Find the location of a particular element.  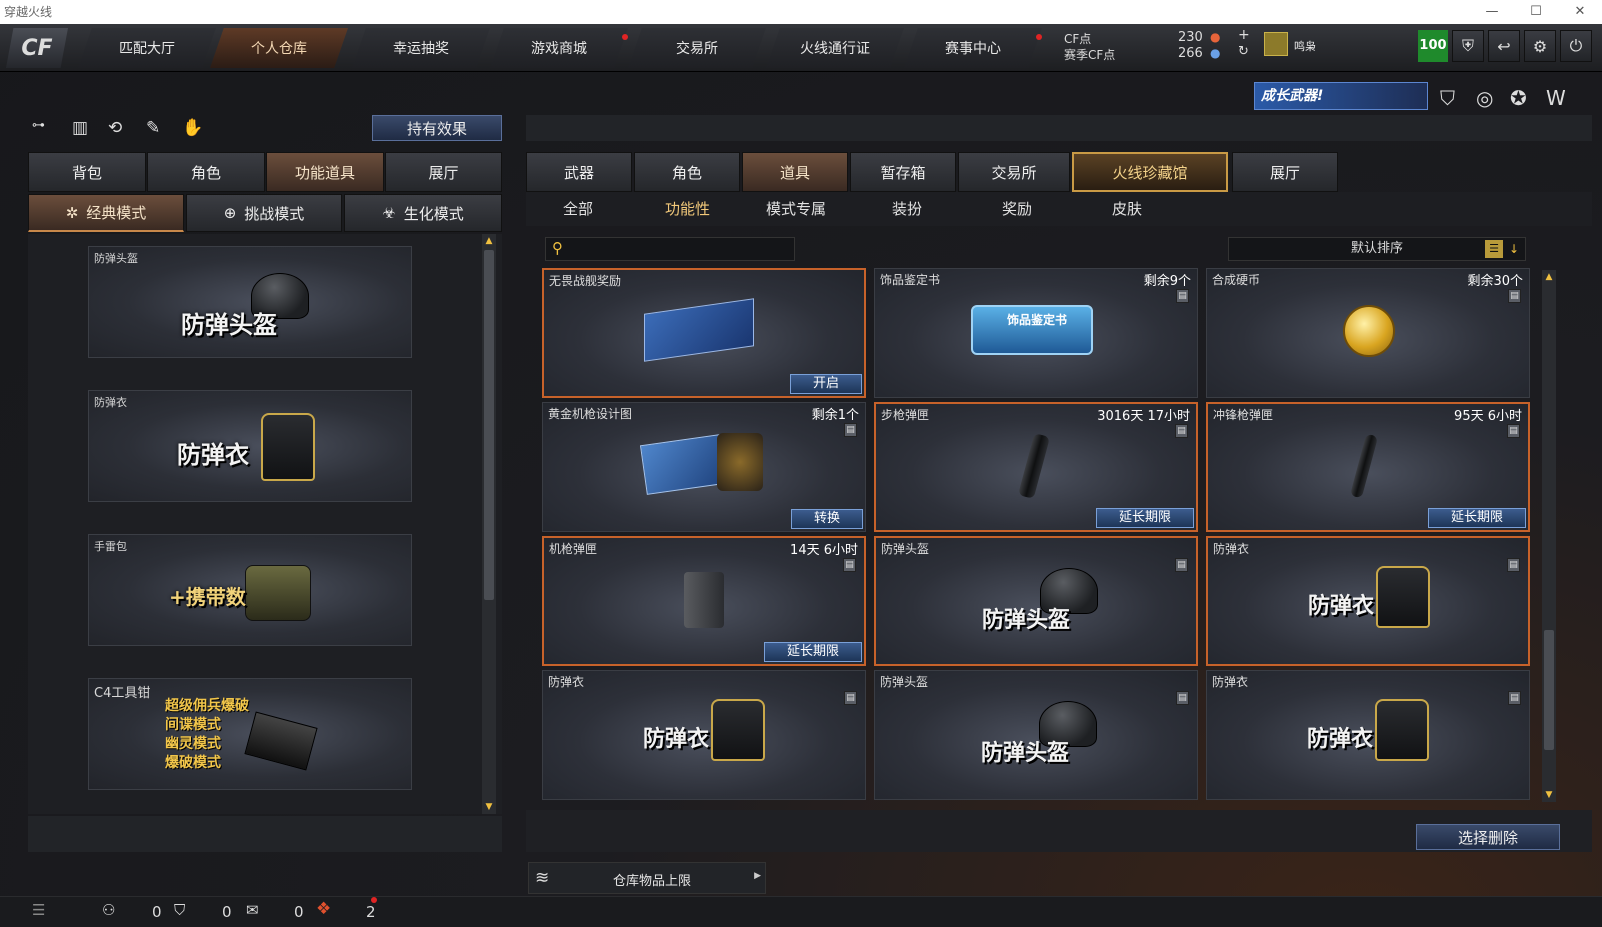

open-button: 开启 is located at coordinates (825, 384).